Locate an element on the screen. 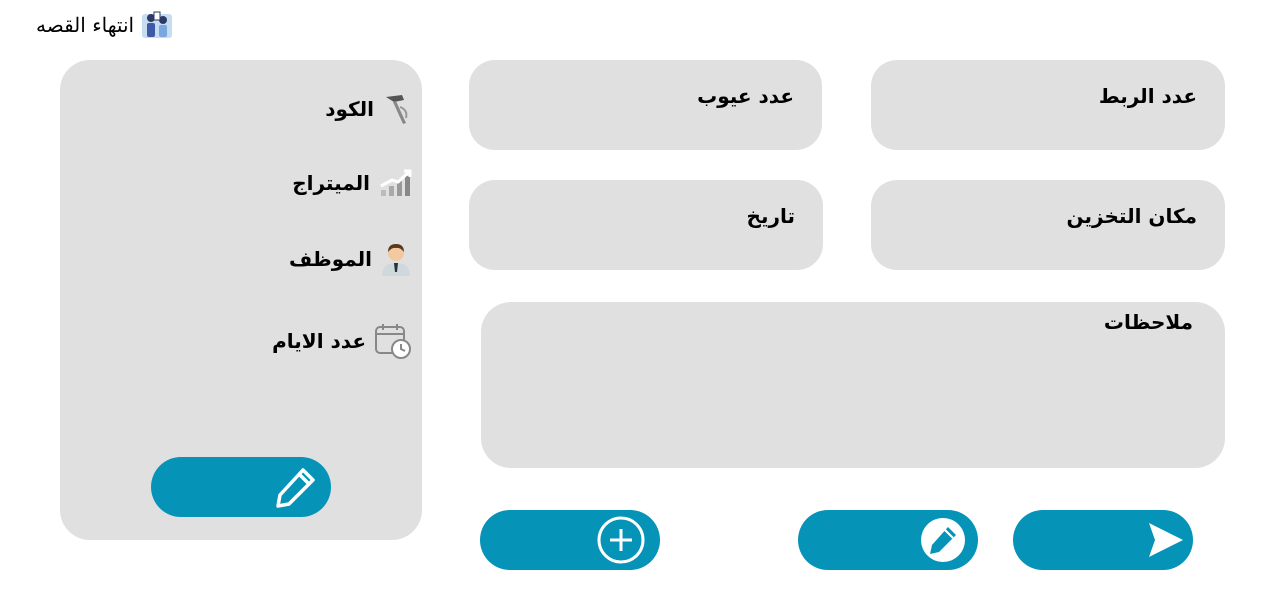 The height and width of the screenshot is (600, 1285). employee-label: الموظف is located at coordinates (330, 259).